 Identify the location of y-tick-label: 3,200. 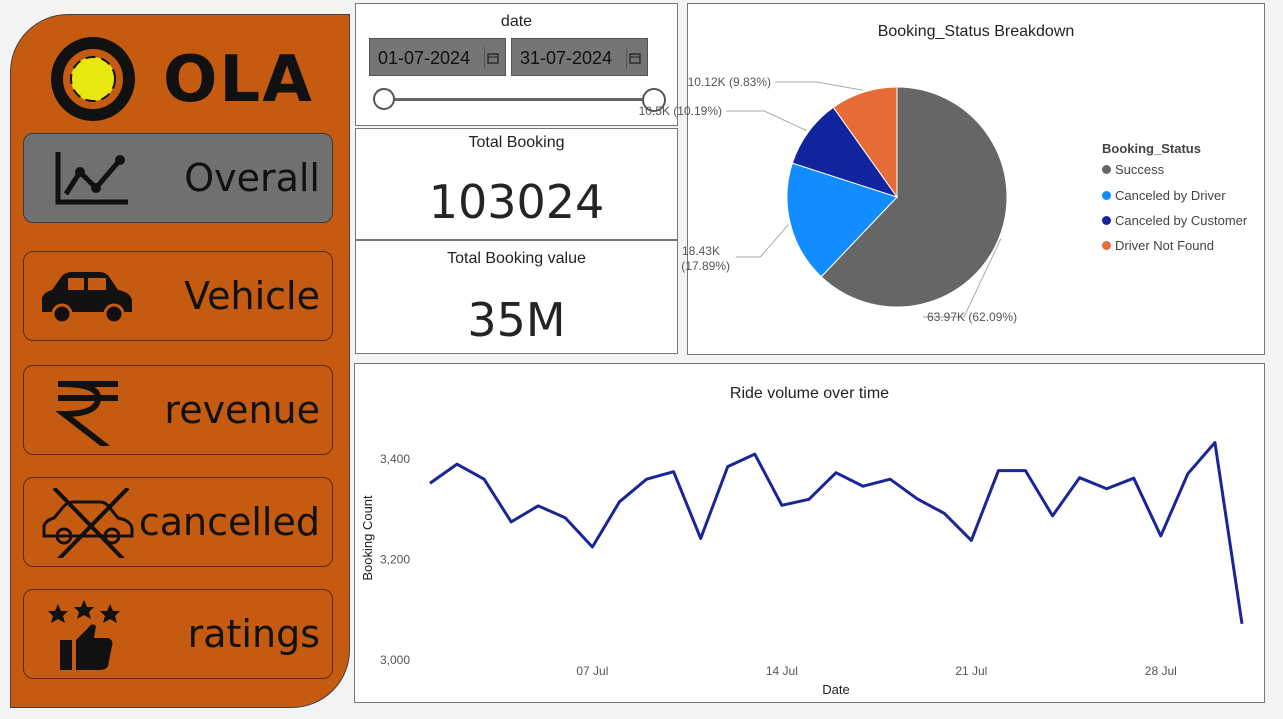
(395, 560).